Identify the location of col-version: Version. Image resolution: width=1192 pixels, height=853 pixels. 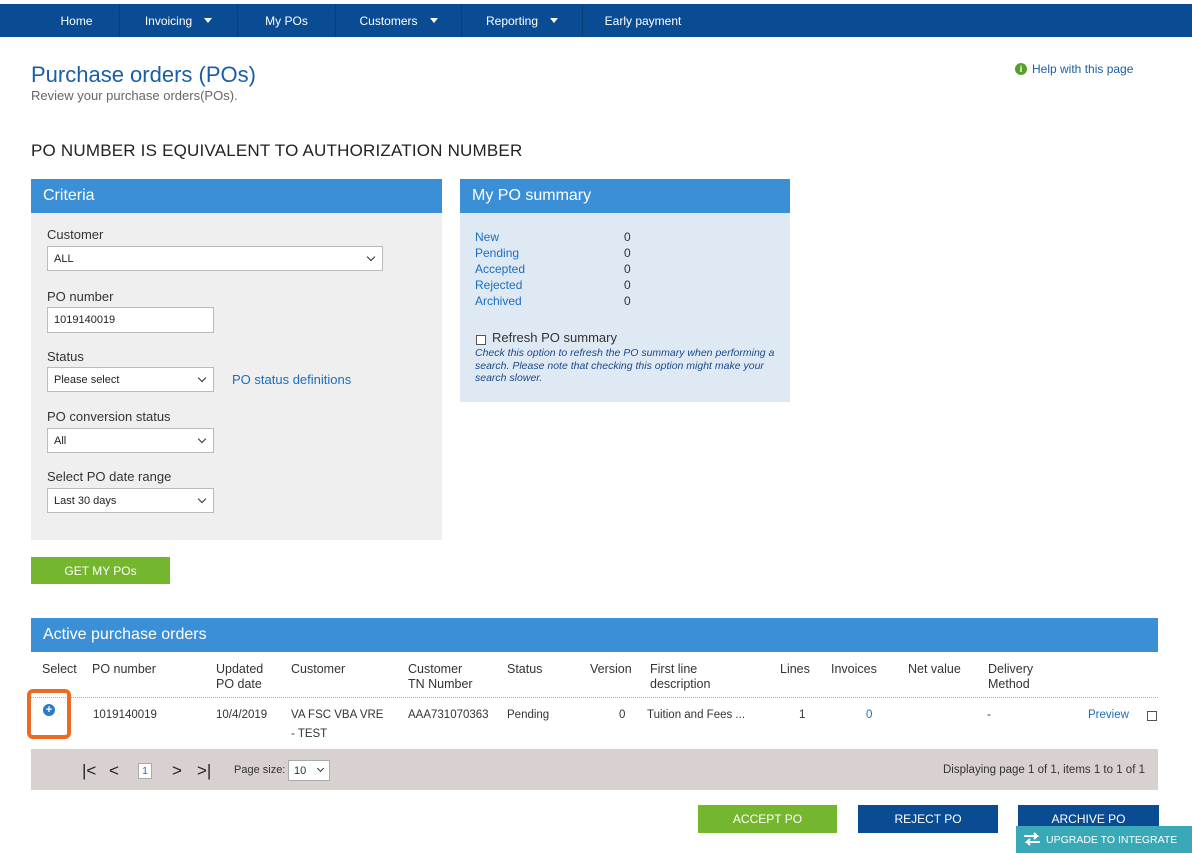
(611, 669).